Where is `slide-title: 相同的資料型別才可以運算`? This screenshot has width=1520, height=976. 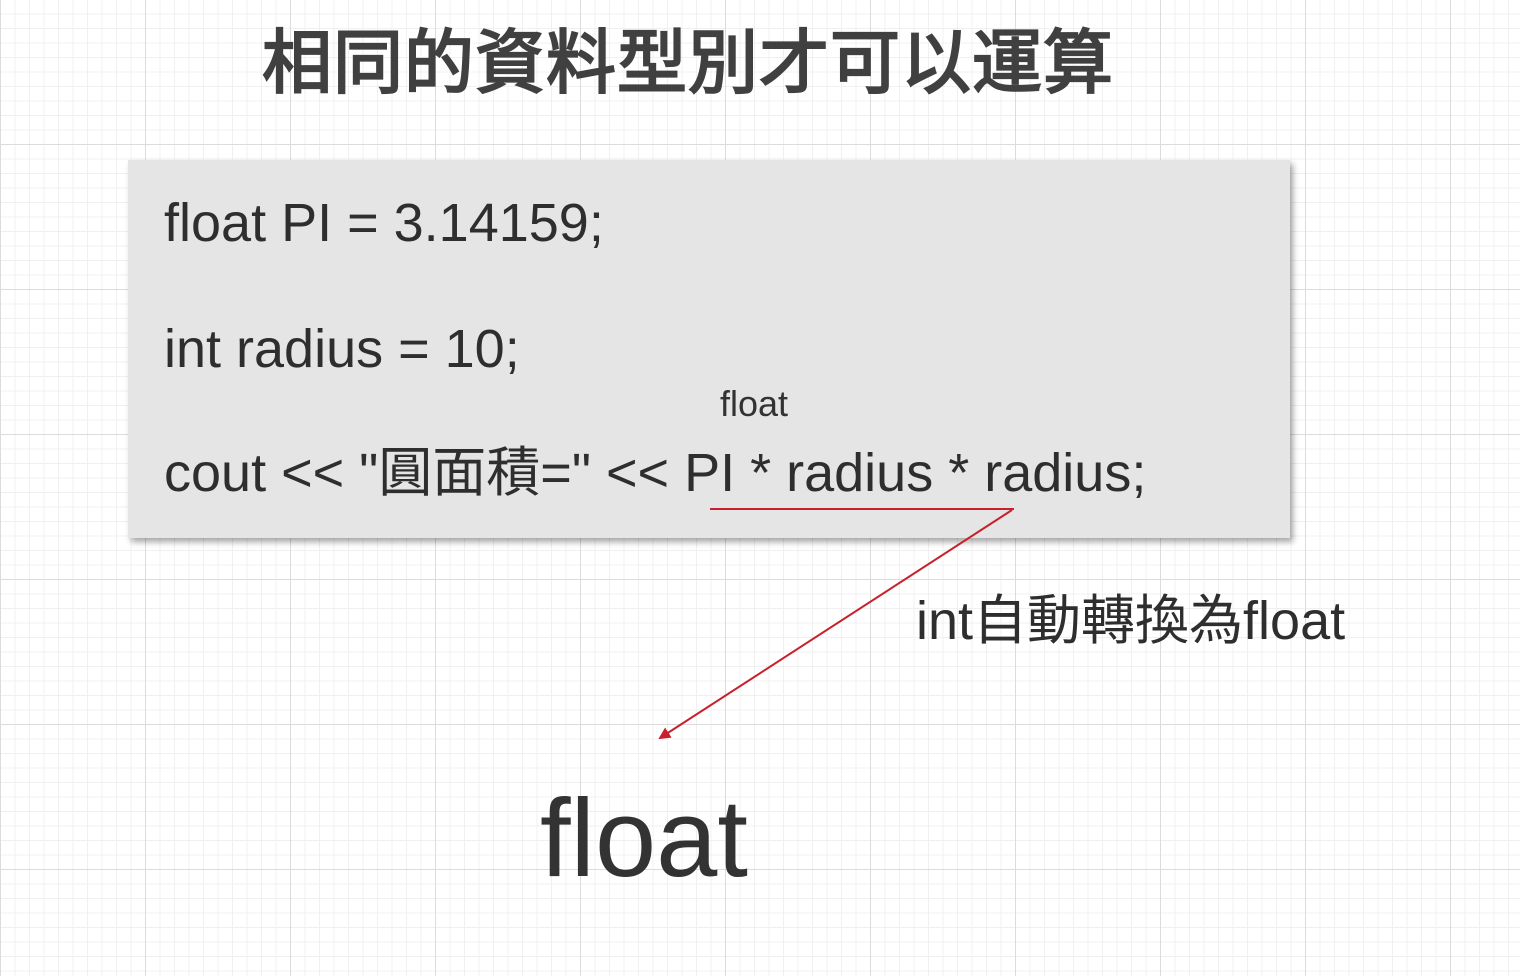 slide-title: 相同的資料型別才可以運算 is located at coordinates (688, 63).